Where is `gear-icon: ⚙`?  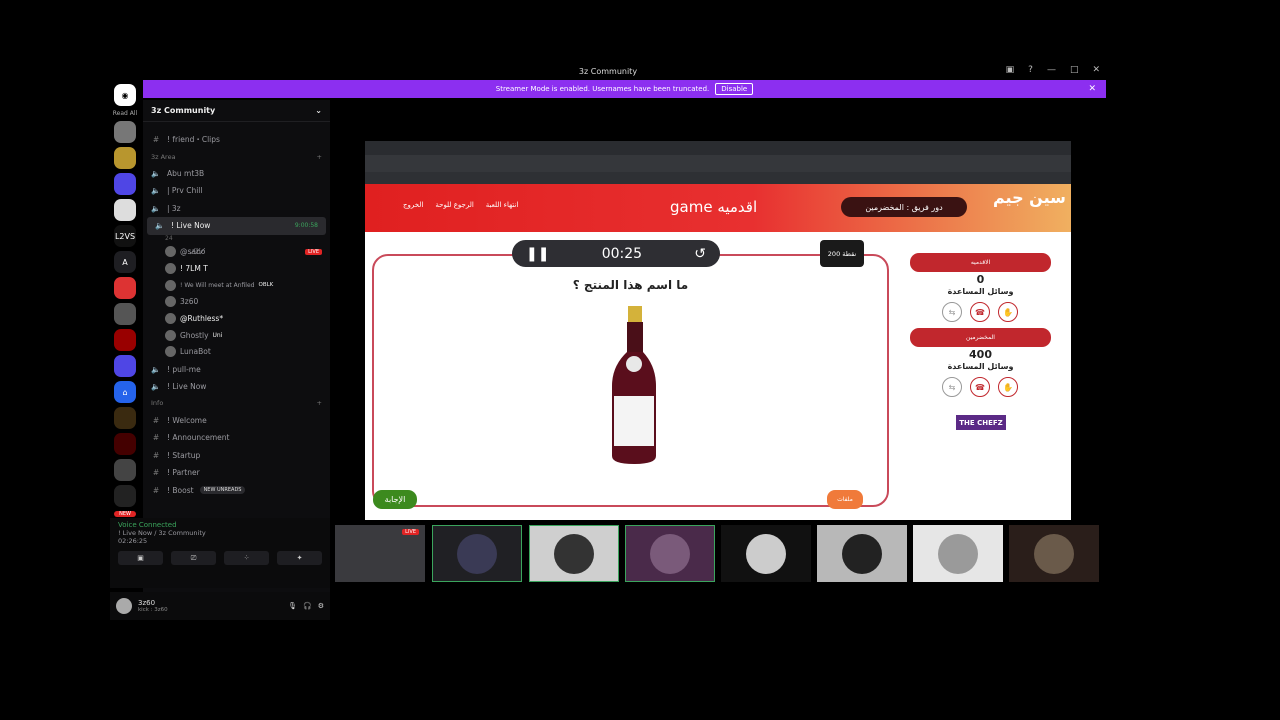 gear-icon: ⚙ is located at coordinates (321, 606).